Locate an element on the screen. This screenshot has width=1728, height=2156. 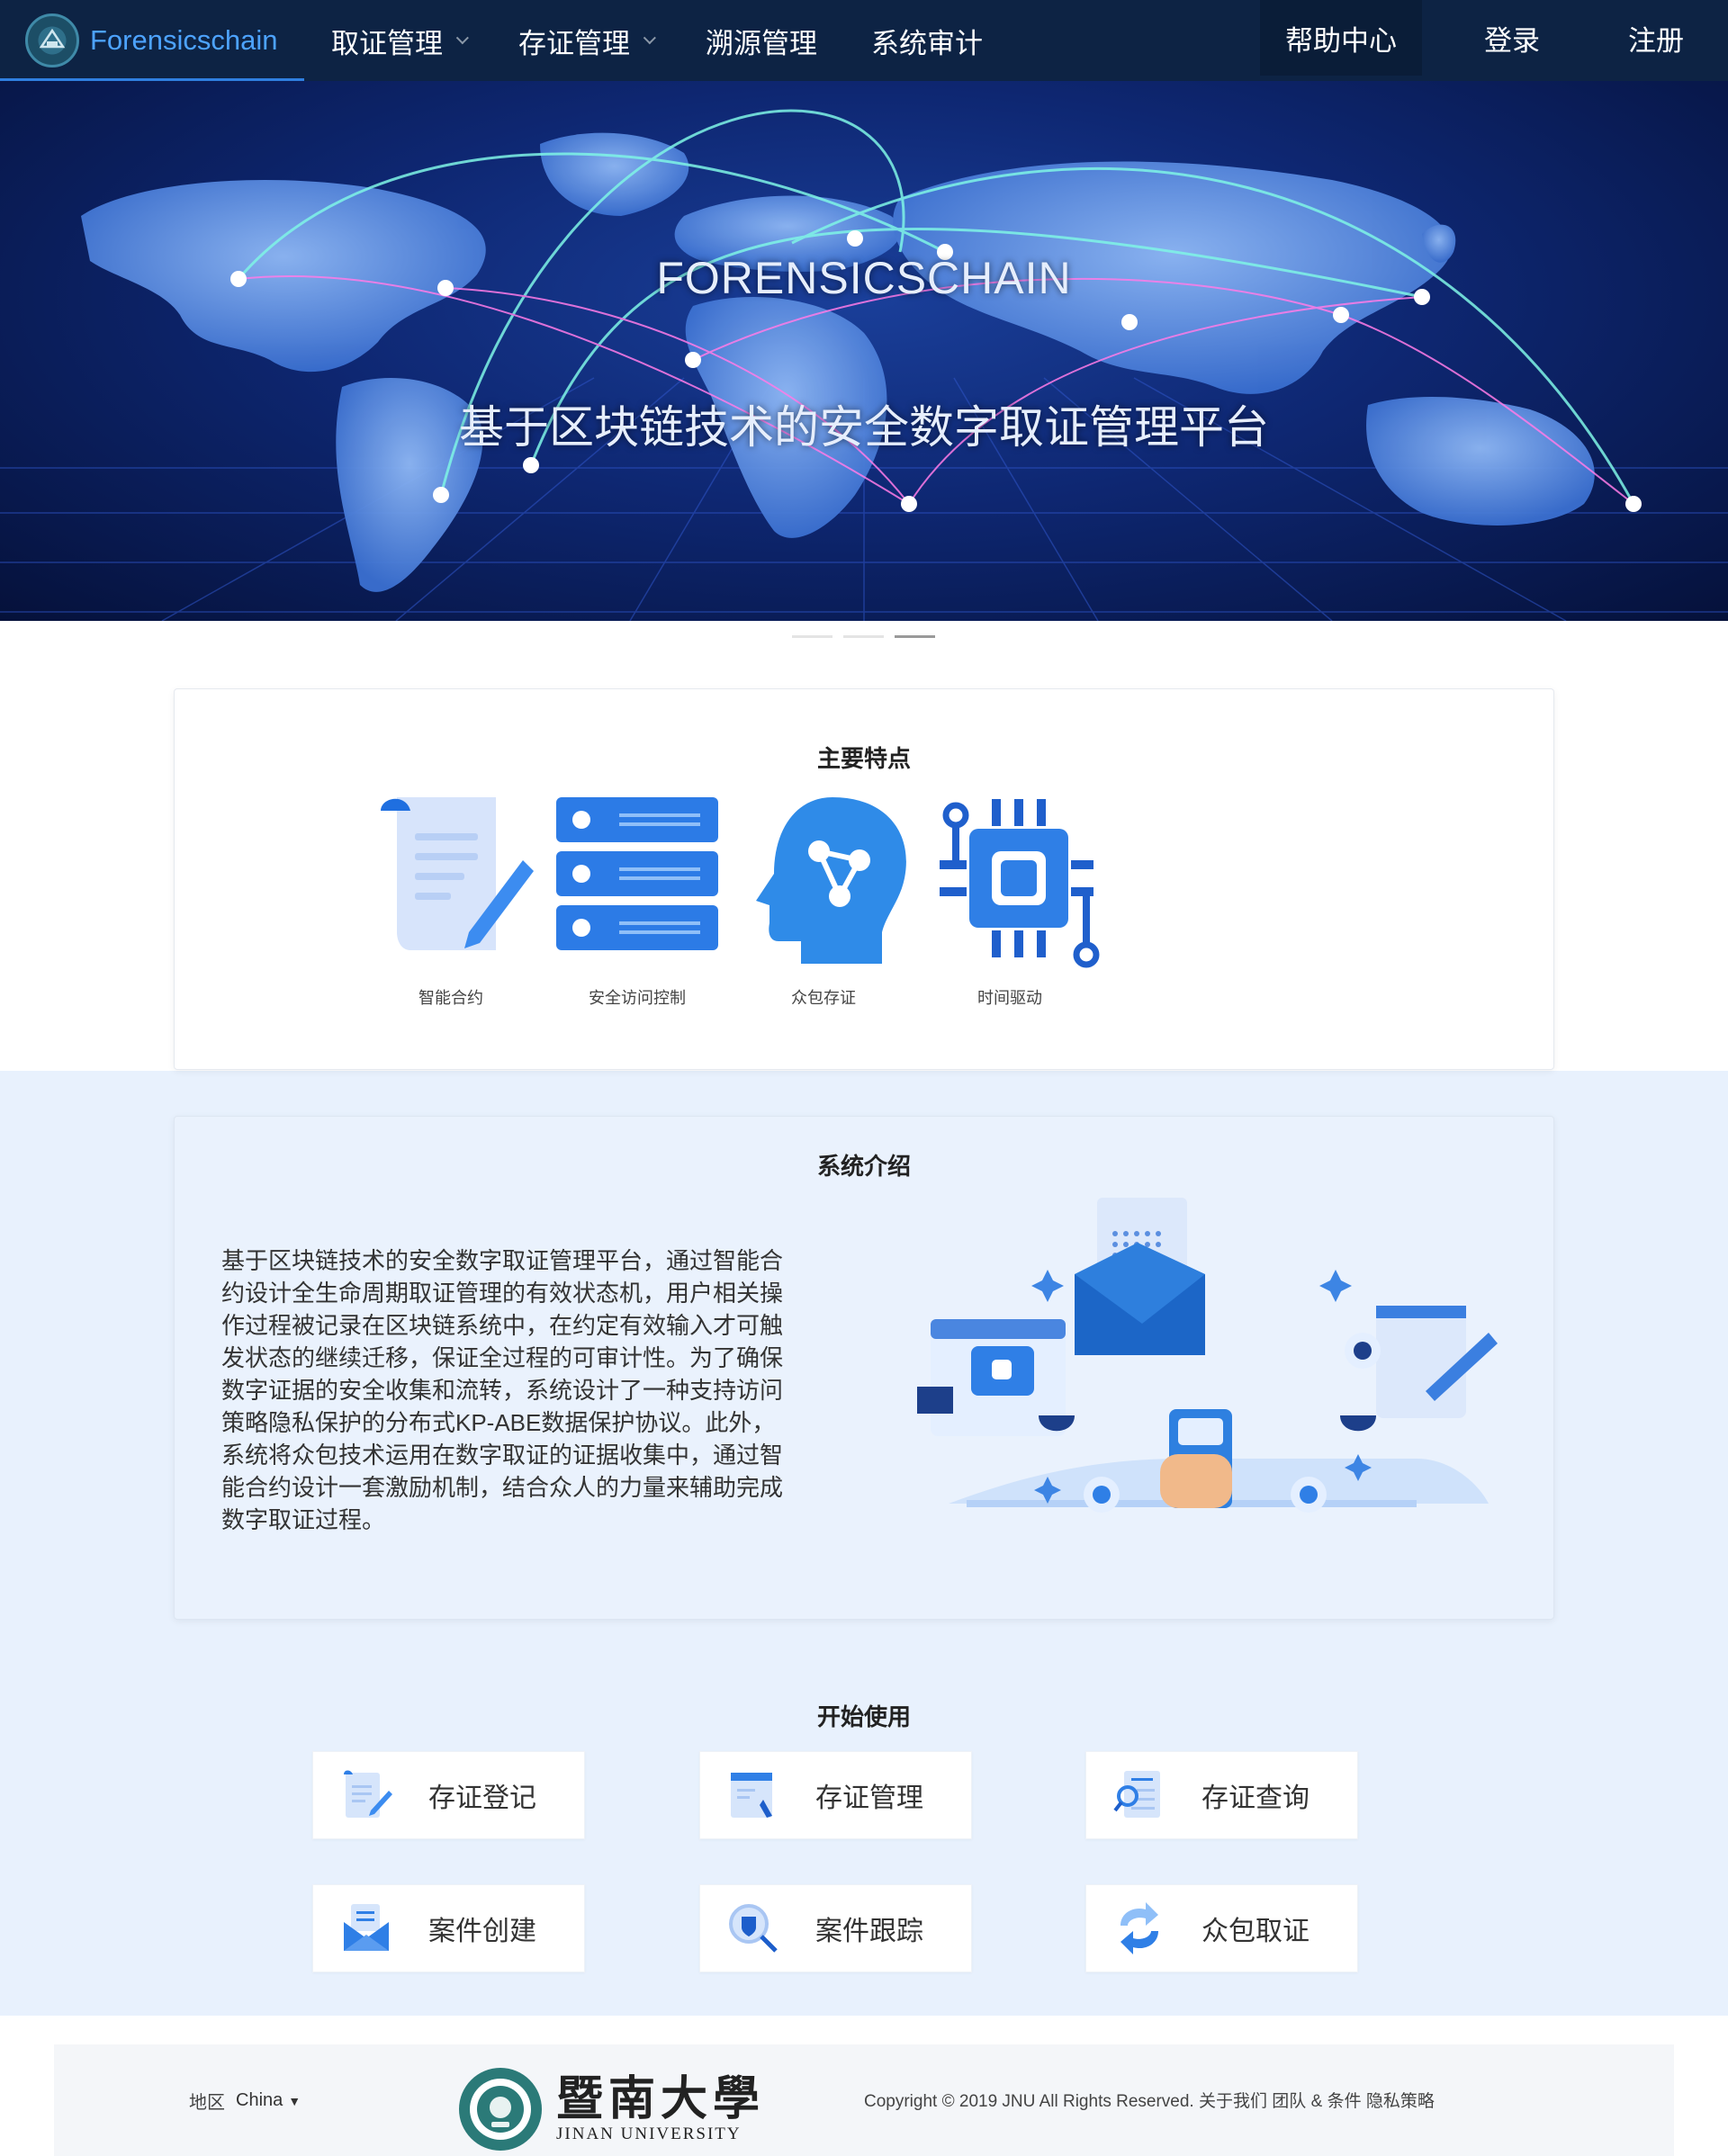
hero-title: FORENSICSCHAIN is located at coordinates (864, 278).